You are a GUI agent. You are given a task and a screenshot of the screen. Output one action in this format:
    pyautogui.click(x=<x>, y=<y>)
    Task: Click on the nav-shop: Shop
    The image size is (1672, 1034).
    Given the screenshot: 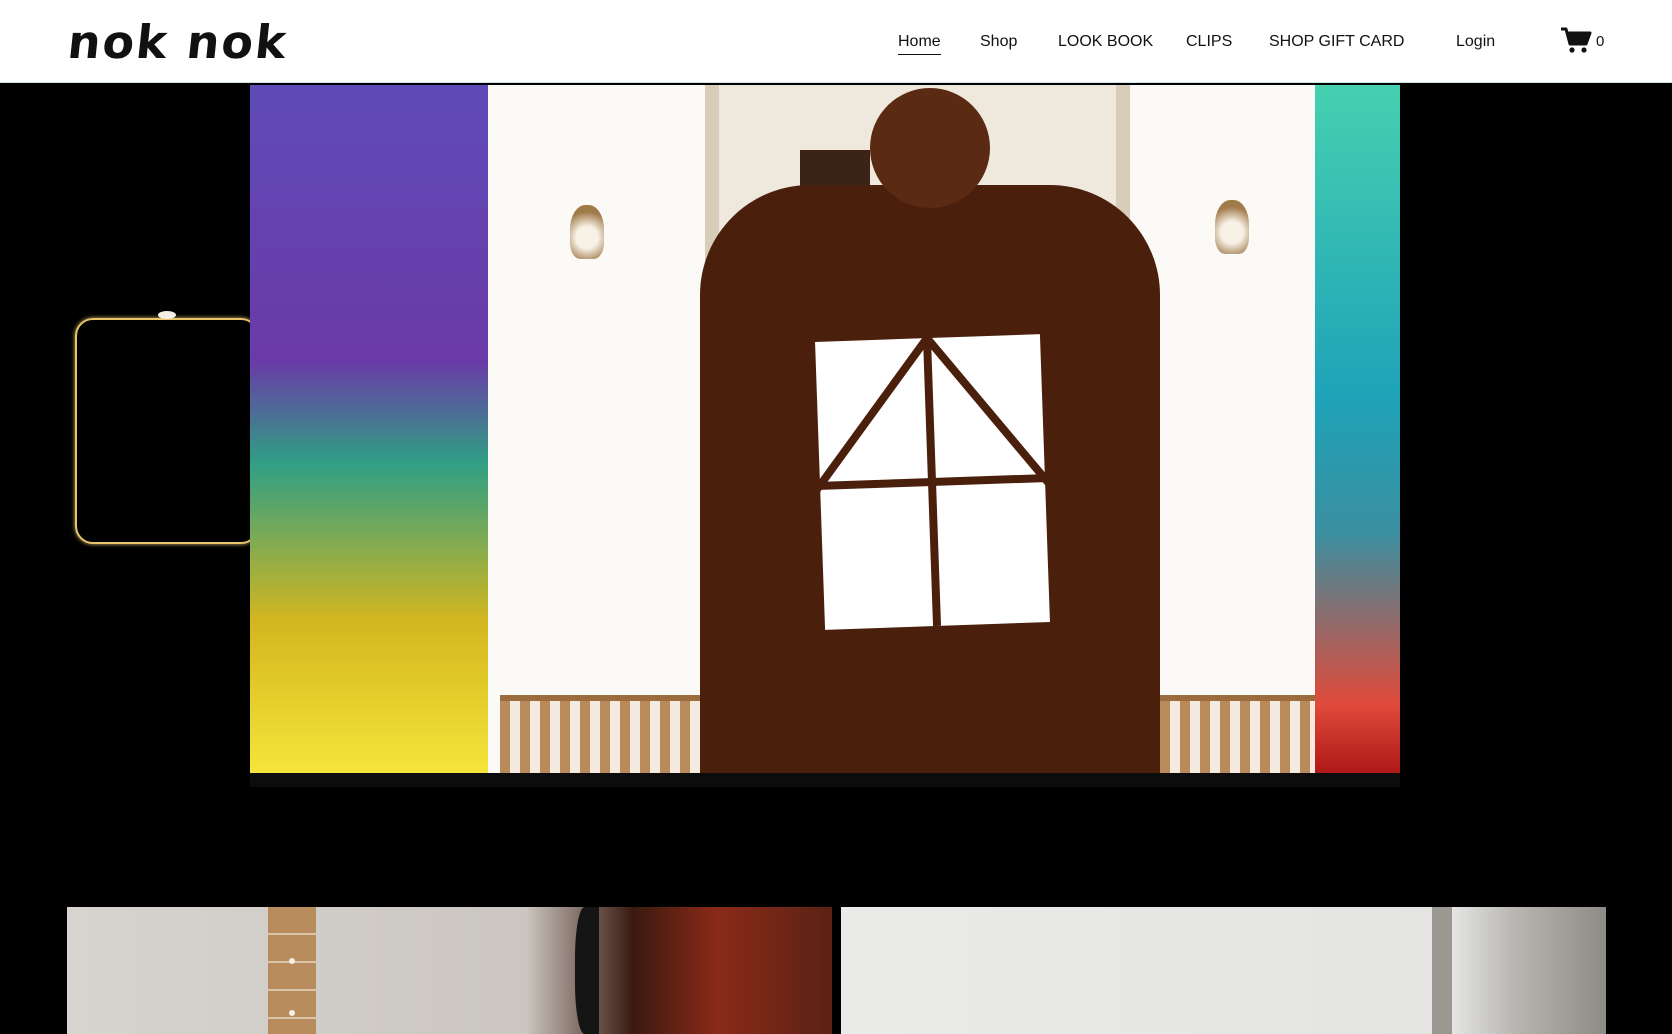 What is the action you would take?
    pyautogui.click(x=998, y=42)
    